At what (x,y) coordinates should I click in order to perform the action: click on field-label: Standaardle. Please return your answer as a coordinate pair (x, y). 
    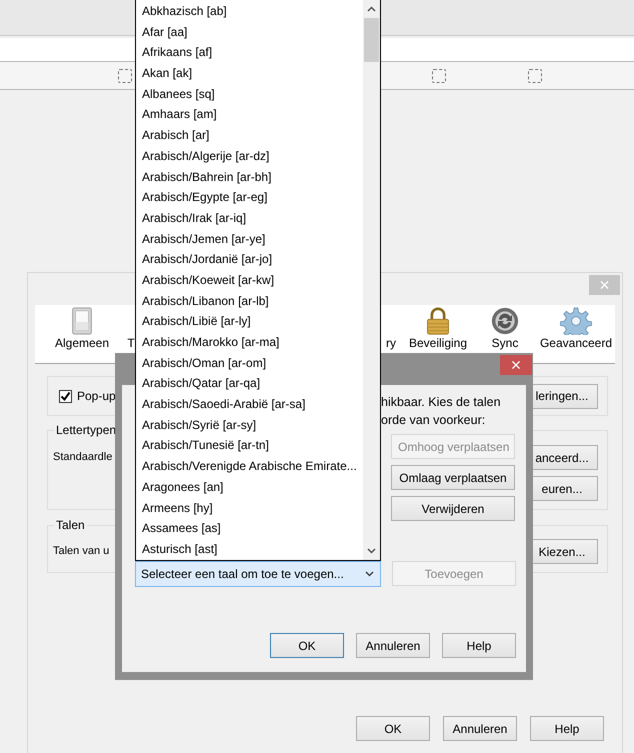
    Looking at the image, I should click on (82, 457).